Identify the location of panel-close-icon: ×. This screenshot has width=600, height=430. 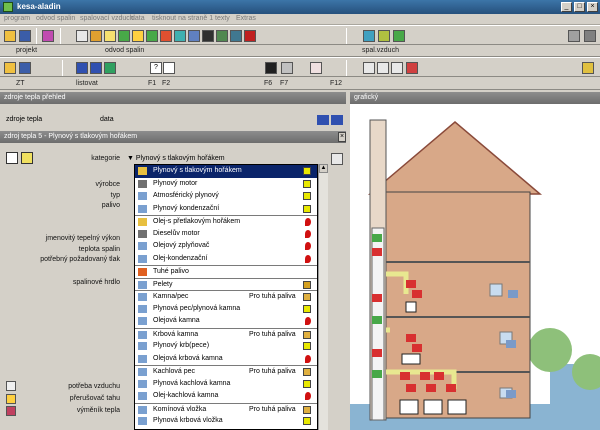
(342, 137).